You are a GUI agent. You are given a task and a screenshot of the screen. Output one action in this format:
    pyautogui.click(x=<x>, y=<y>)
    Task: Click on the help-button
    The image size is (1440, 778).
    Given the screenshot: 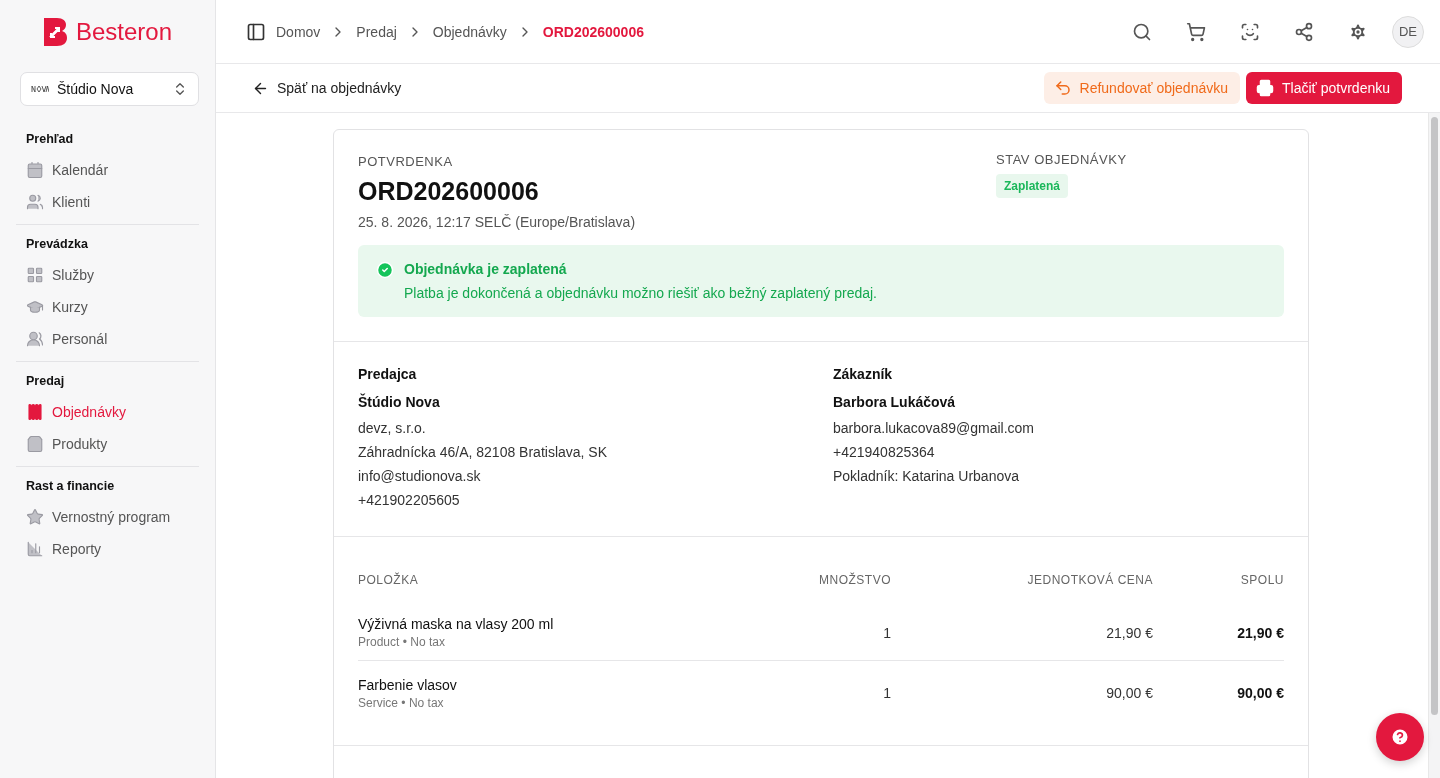 What is the action you would take?
    pyautogui.click(x=1400, y=737)
    